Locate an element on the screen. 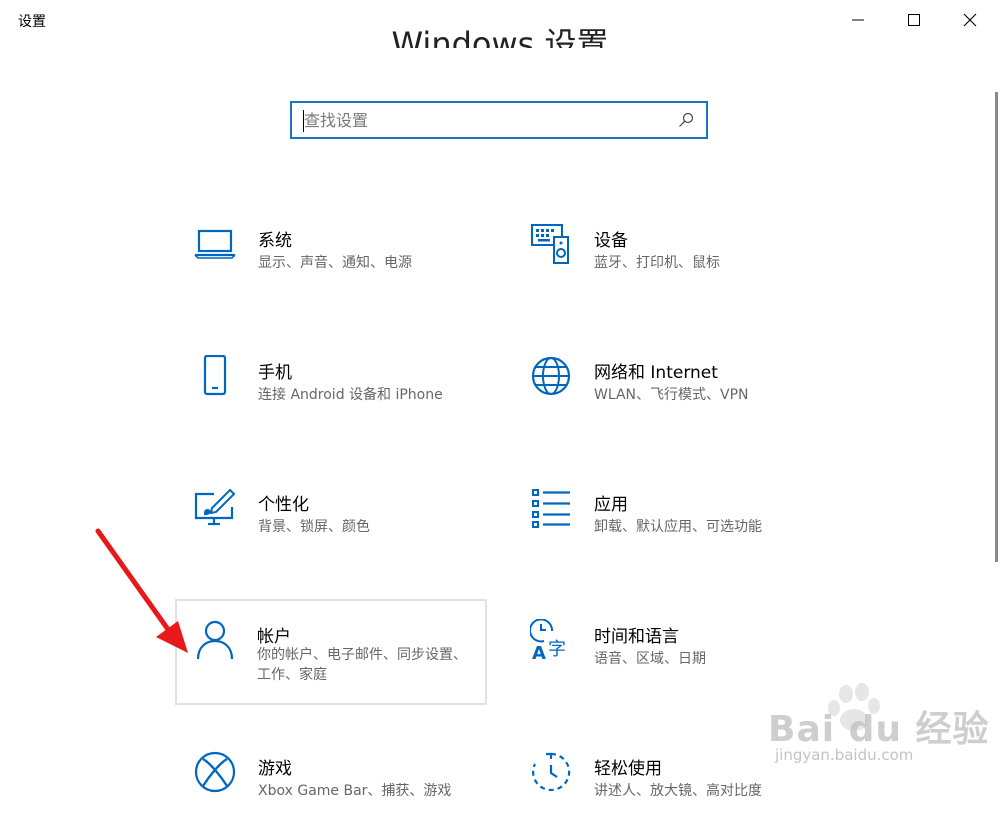 This screenshot has height=831, width=1000. watermark-brand: Bai du 经验 is located at coordinates (879, 729).